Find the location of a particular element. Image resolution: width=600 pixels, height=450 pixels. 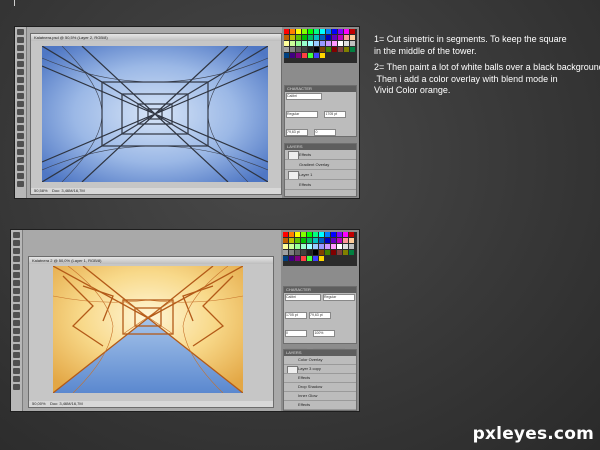

document-title: Kalatnera.psd @ 50,5% (Layer 2, RGB/8) is located at coordinates (156, 37).